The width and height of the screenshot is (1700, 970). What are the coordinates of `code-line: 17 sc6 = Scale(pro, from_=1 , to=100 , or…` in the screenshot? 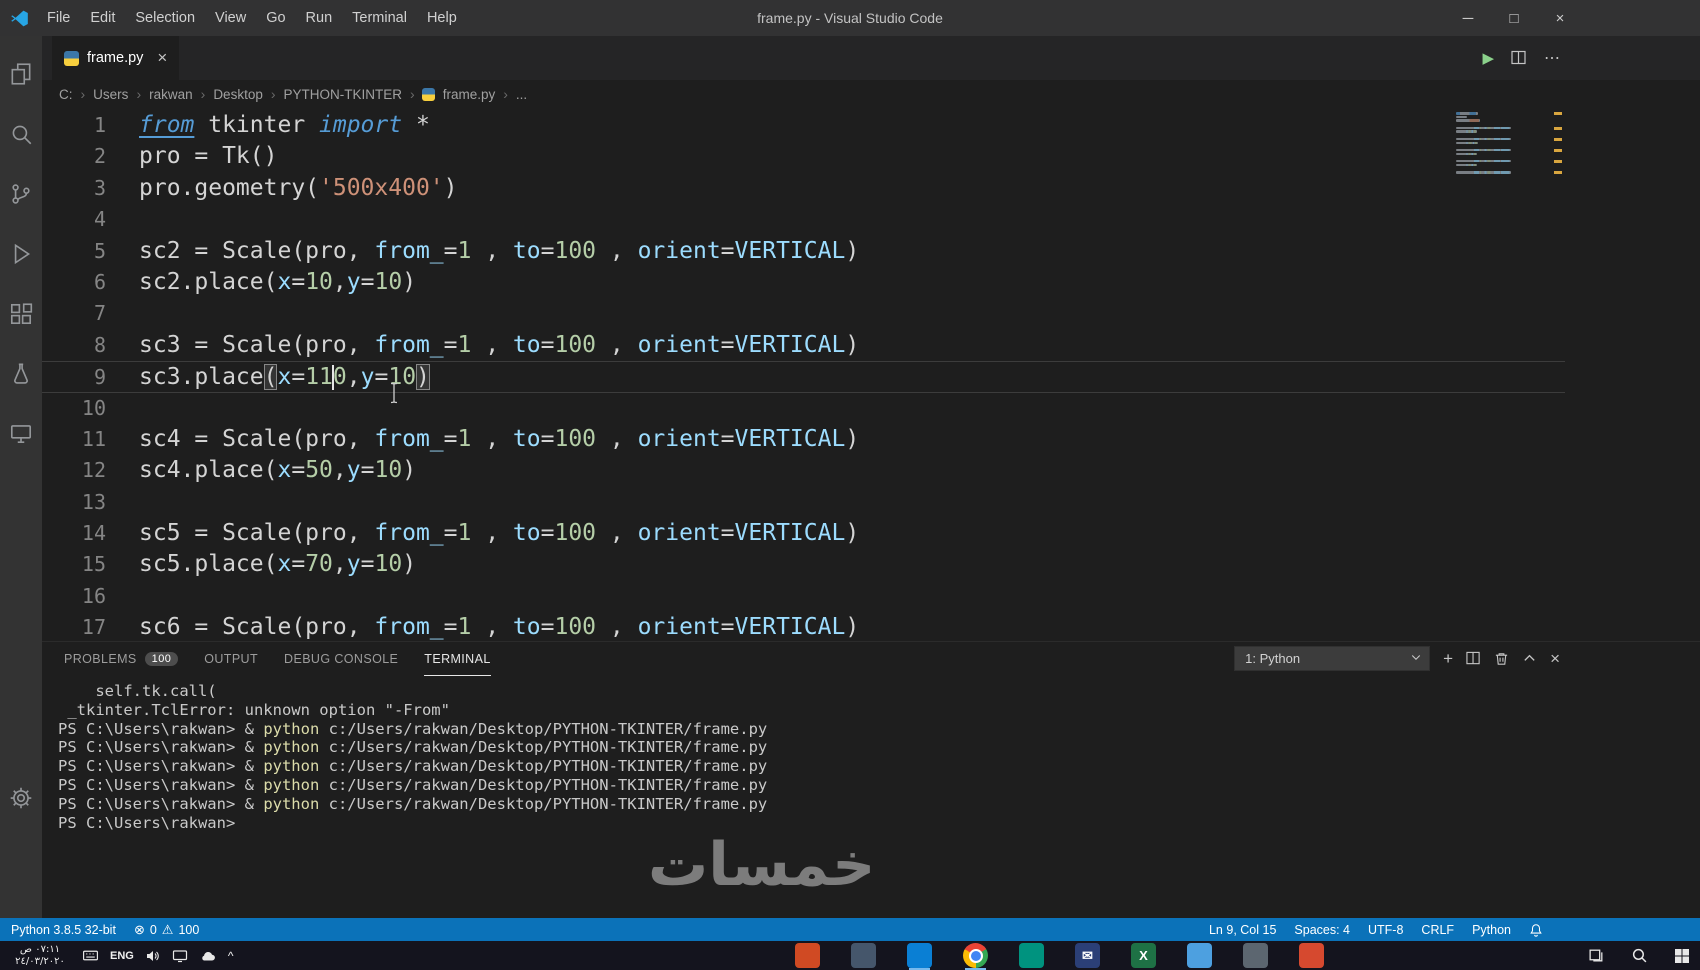 It's located at (803, 626).